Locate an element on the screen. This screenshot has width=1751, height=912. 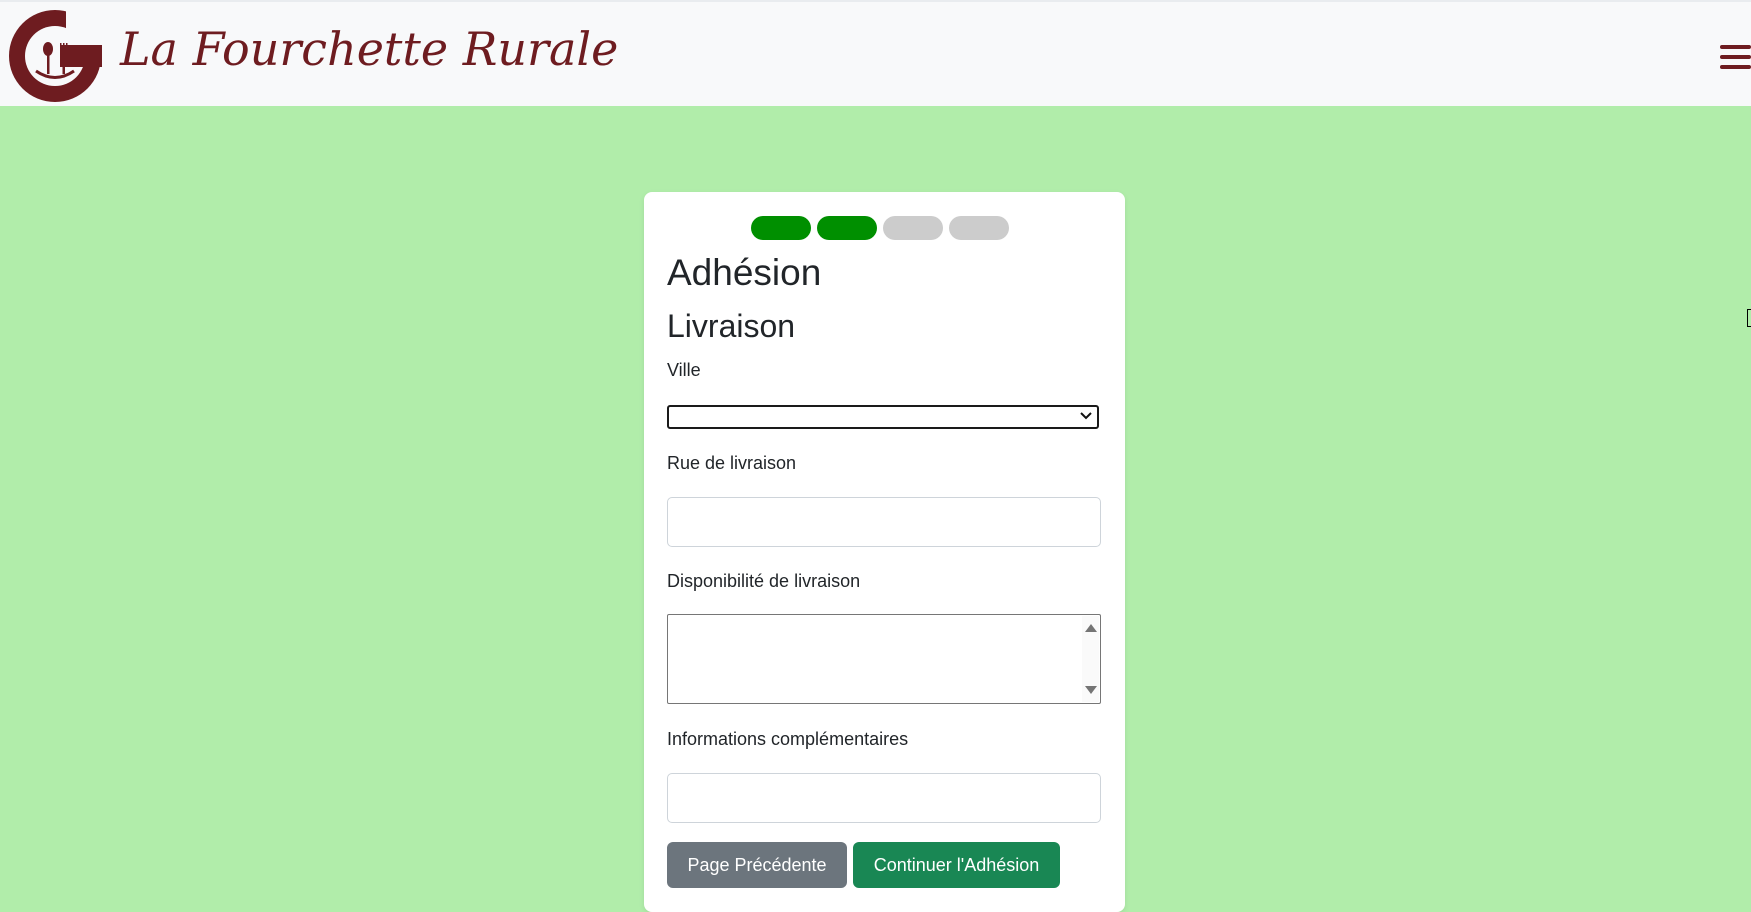
chevron-down-icon is located at coordinates (1086, 416).